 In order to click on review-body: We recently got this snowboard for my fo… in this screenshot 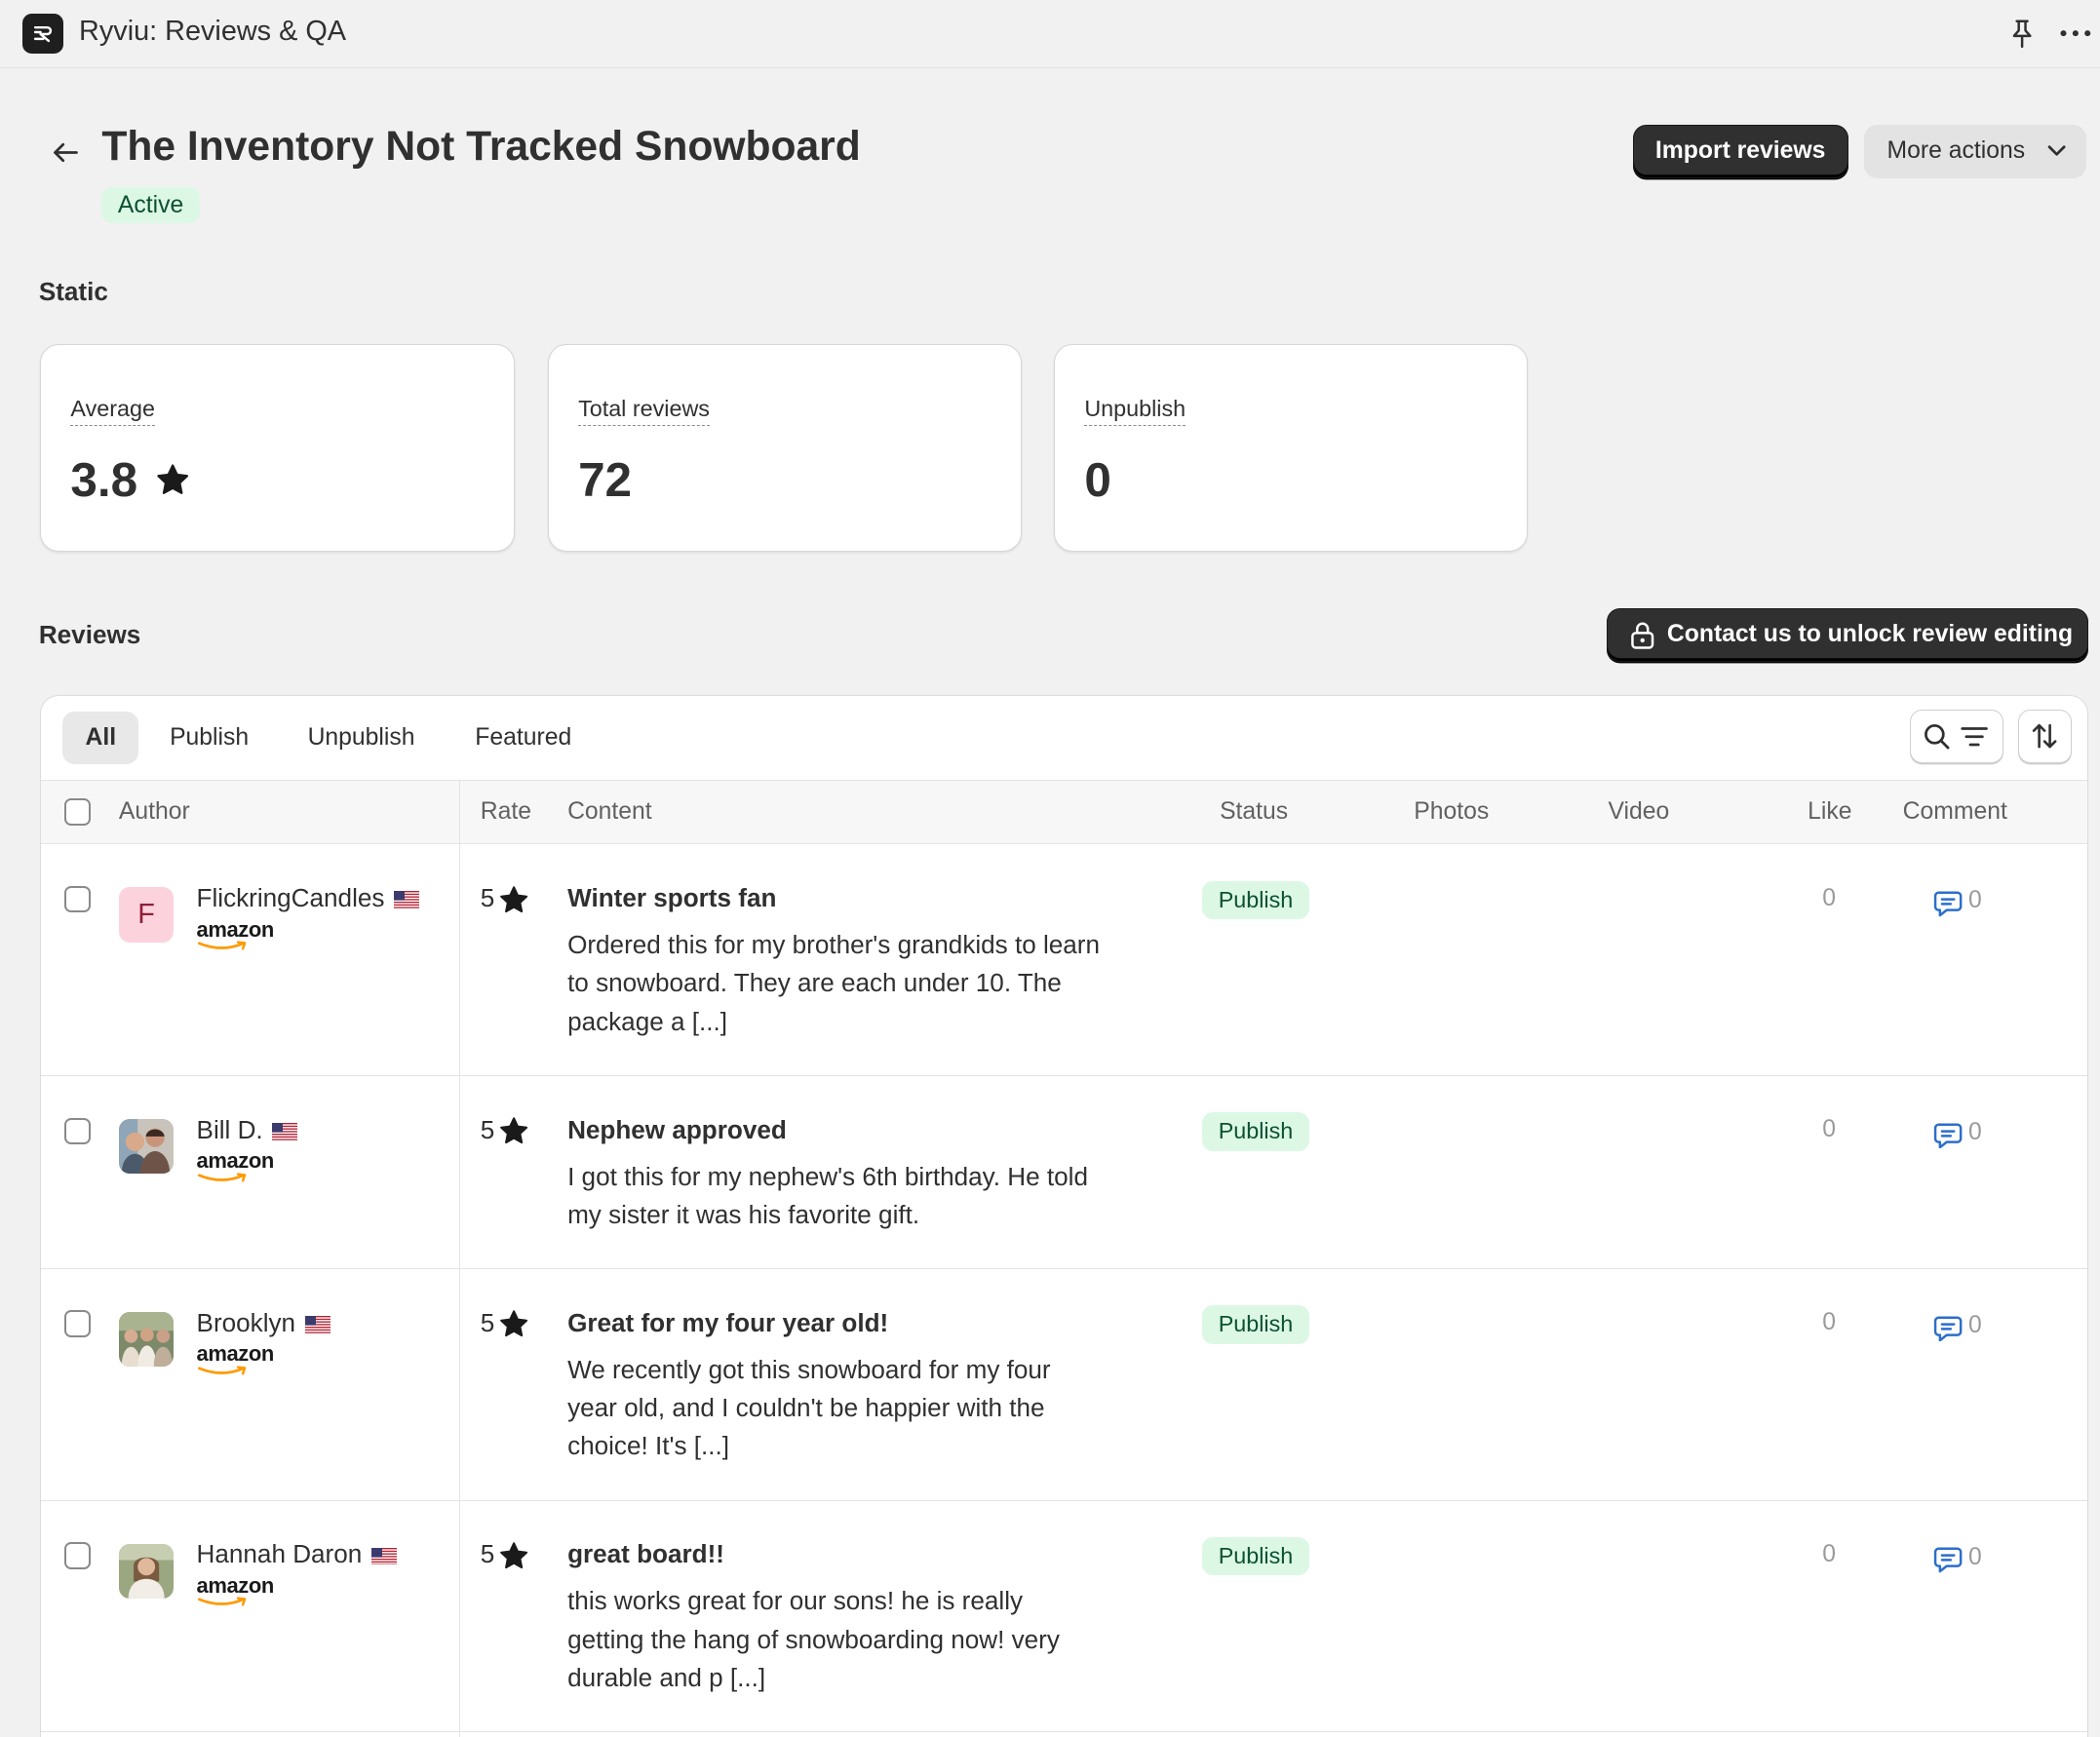, I will do `click(809, 1407)`.